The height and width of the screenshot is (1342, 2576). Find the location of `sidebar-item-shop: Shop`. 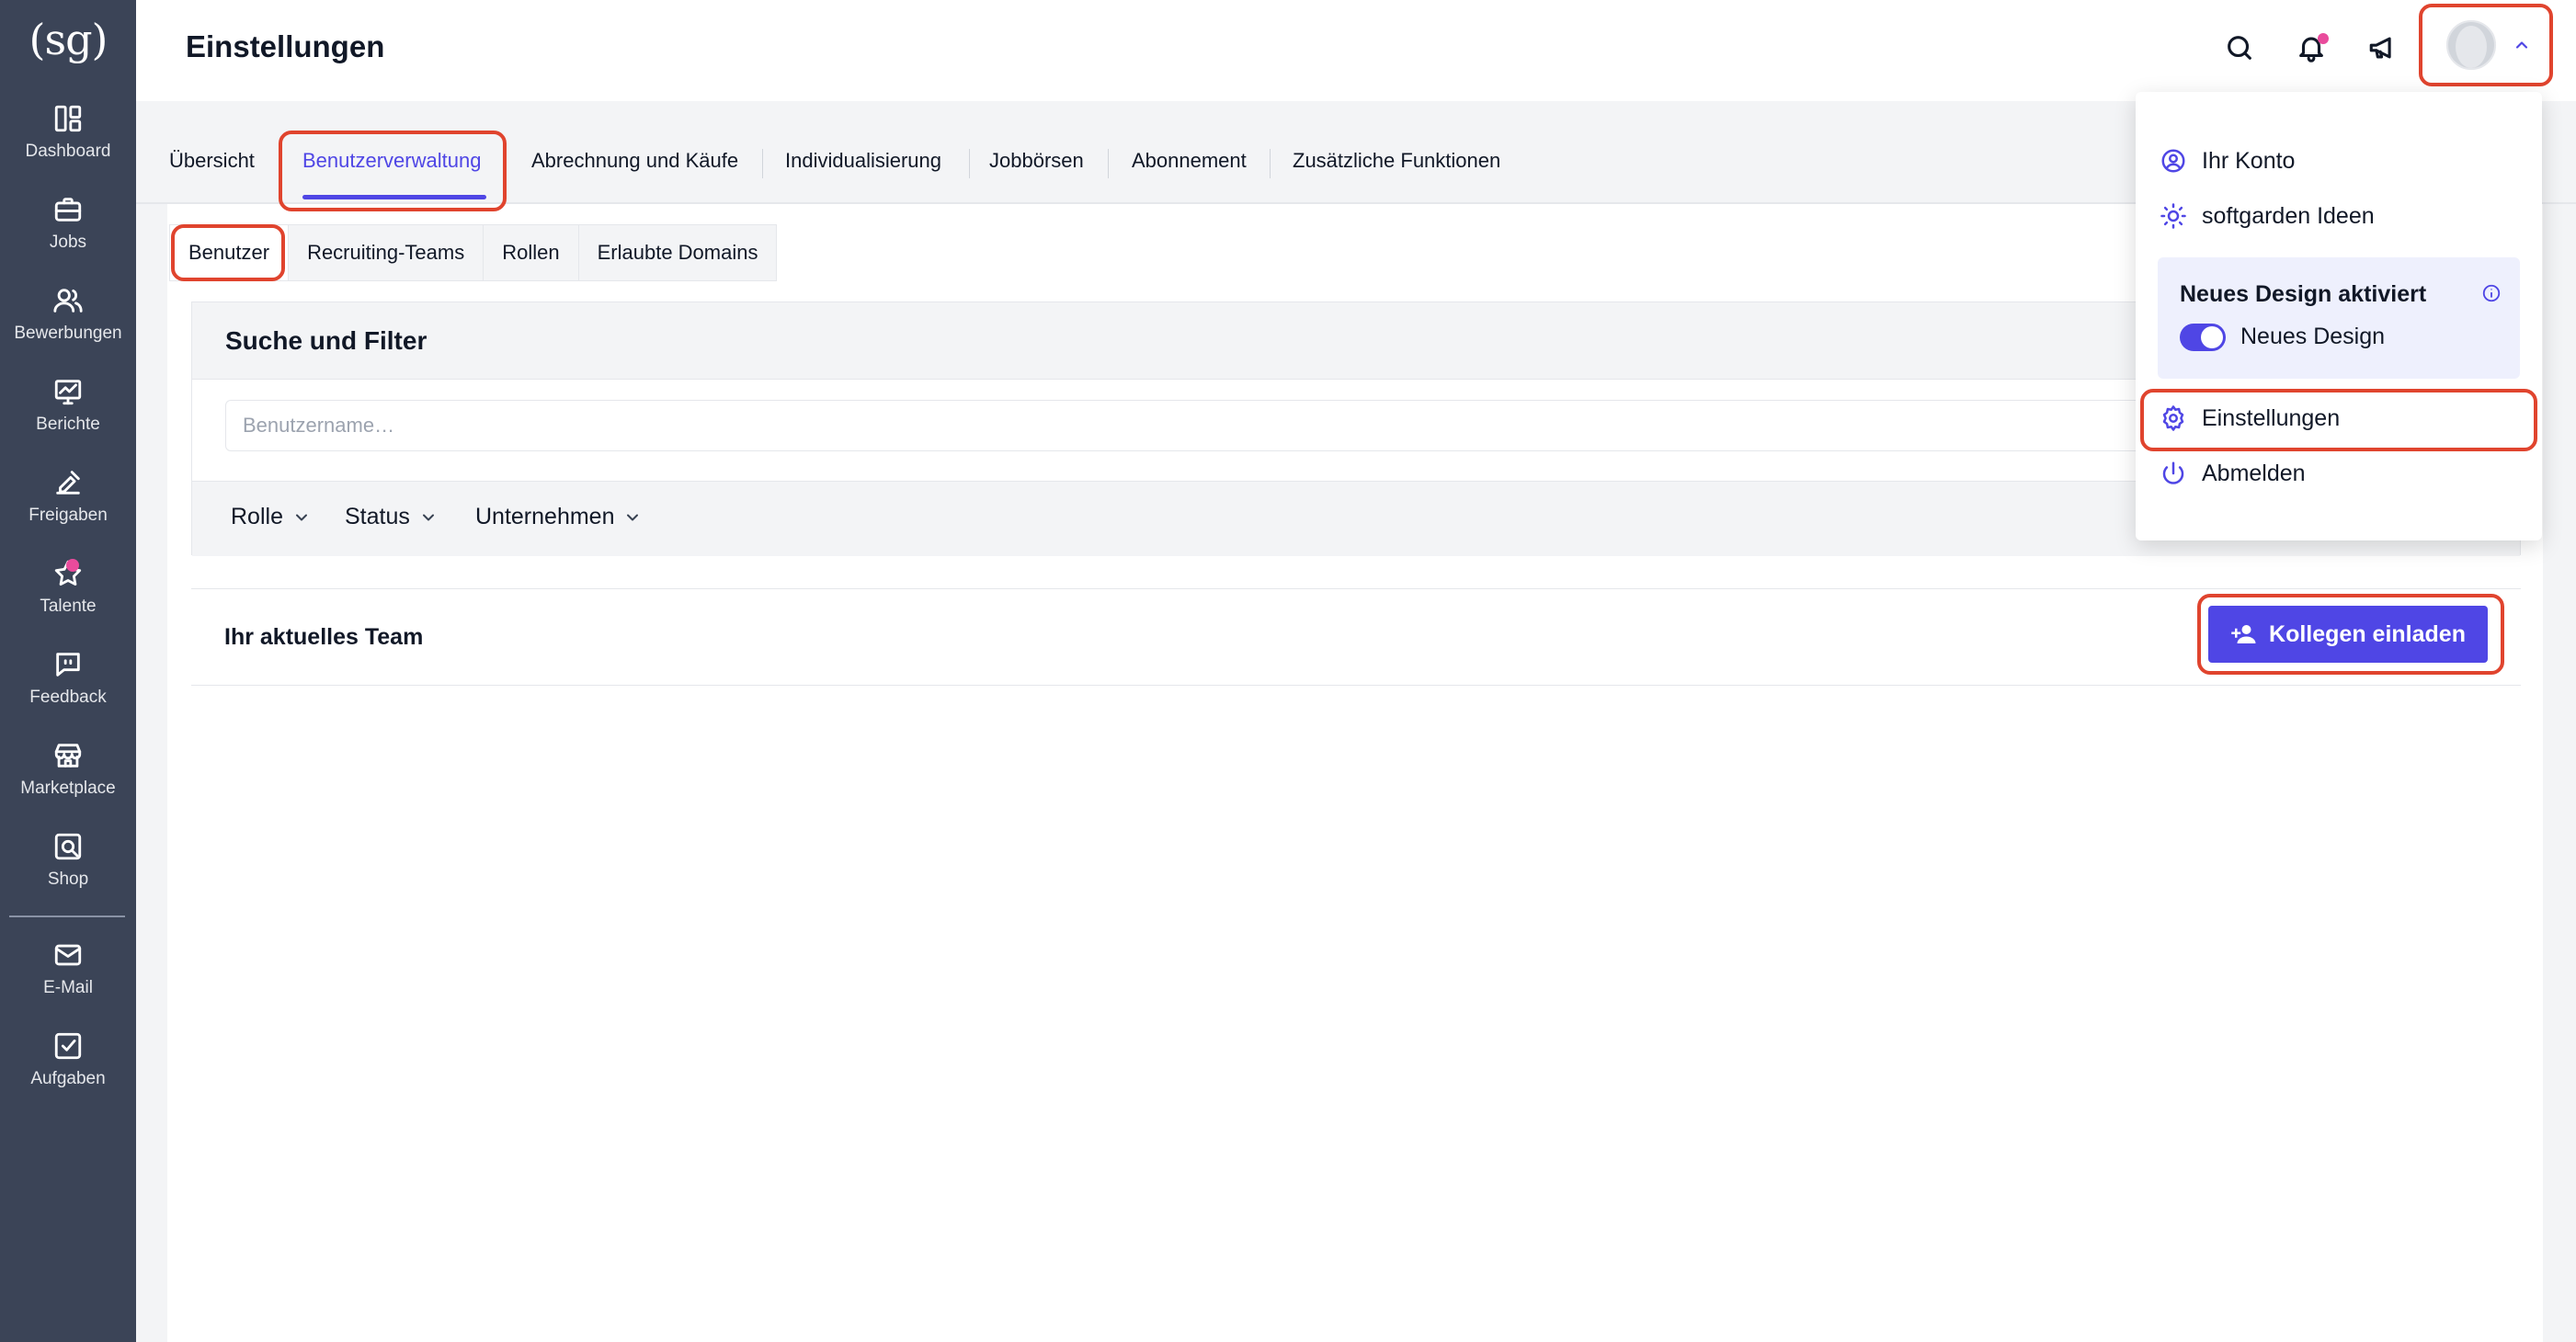

sidebar-item-shop: Shop is located at coordinates (68, 872).